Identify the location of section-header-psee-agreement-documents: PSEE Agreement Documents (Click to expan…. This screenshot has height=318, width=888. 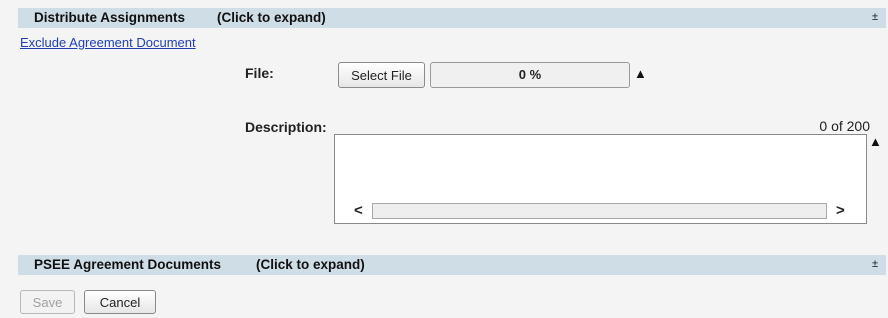
(452, 265).